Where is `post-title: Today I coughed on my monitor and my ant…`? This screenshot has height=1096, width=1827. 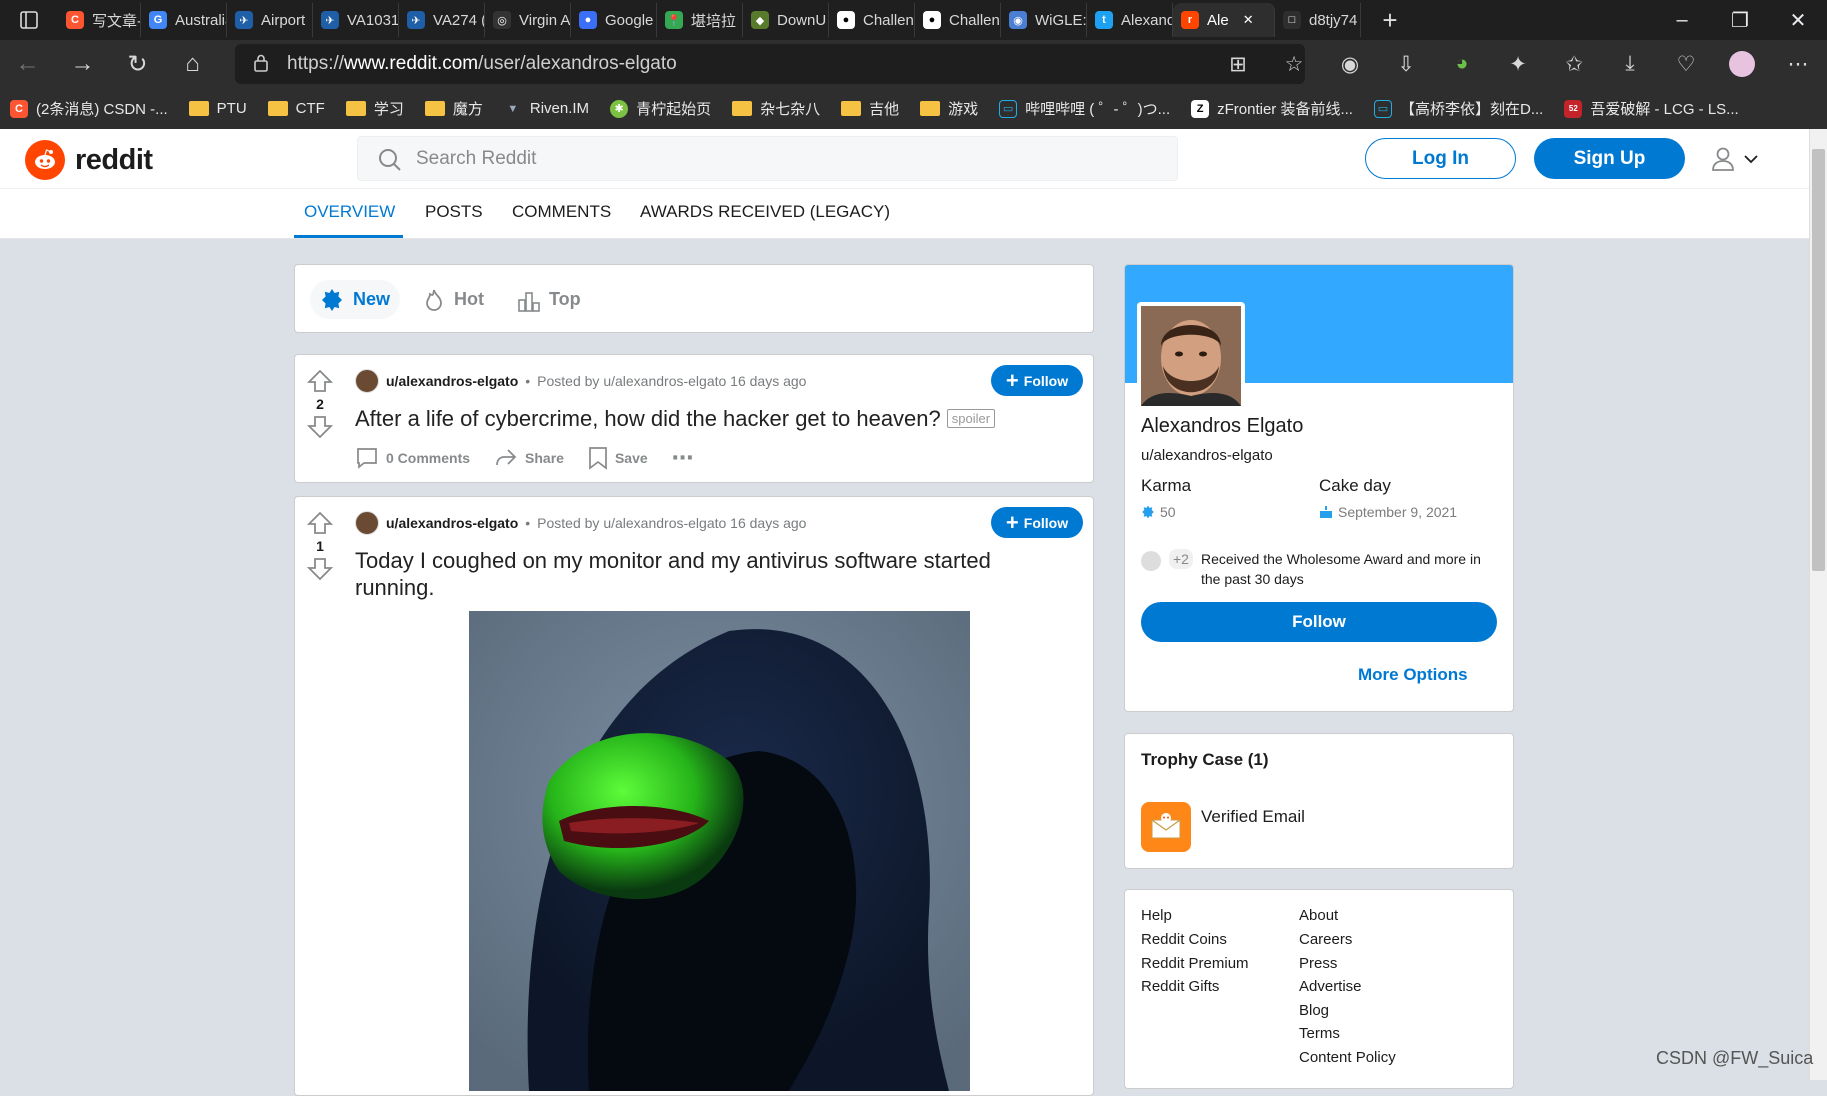
post-title: Today I coughed on my monitor and my ant… is located at coordinates (705, 574).